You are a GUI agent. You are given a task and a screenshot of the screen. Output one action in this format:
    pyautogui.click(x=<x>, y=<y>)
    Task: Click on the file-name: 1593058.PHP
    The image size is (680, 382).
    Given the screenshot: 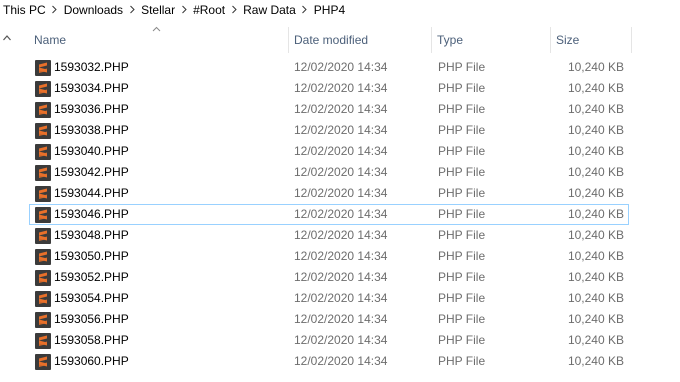 What is the action you would take?
    pyautogui.click(x=91, y=340)
    